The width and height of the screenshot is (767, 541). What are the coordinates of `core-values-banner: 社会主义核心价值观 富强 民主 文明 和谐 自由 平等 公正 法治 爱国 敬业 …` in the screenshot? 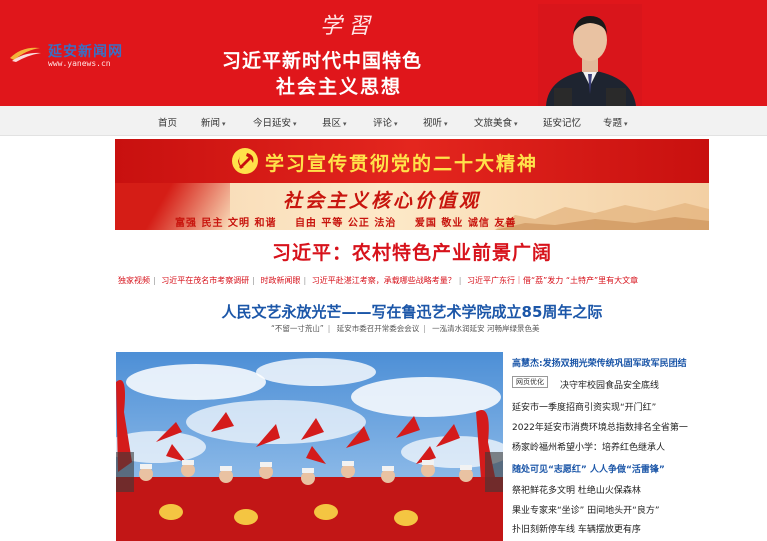 It's located at (412, 206).